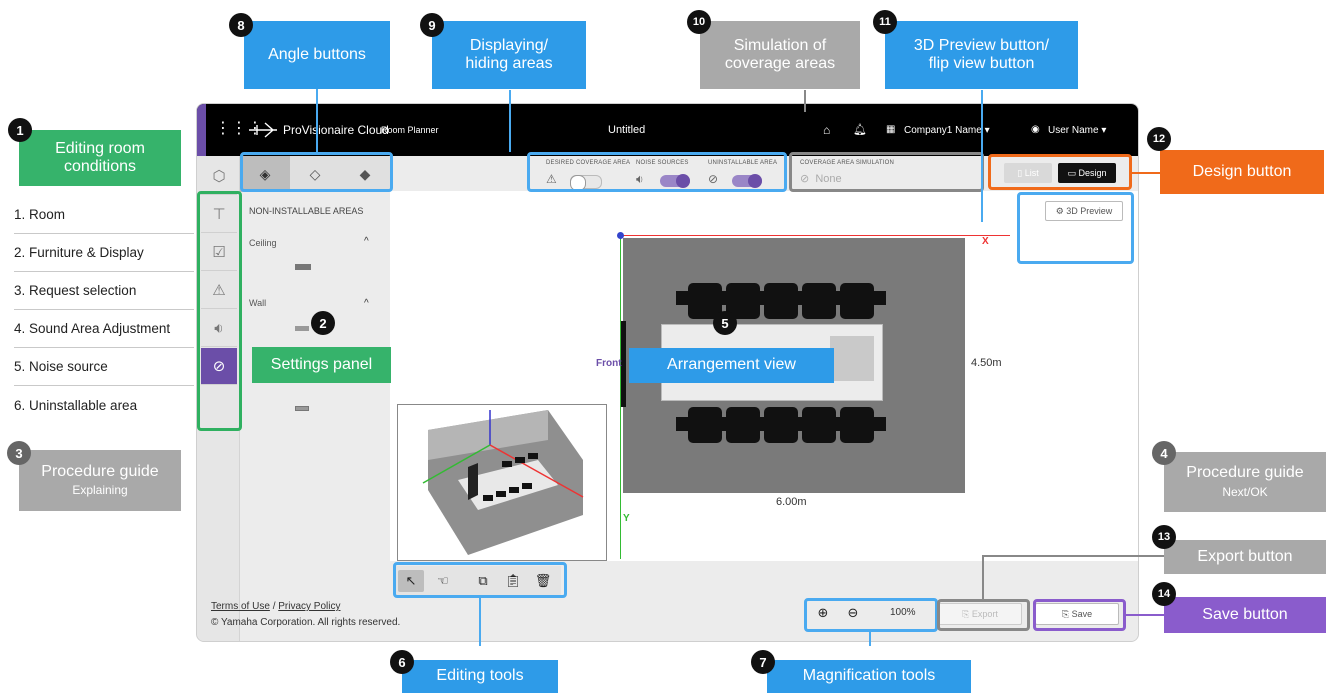 This screenshot has width=1330, height=693. Describe the element at coordinates (100, 471) in the screenshot. I see `callout-3-title: Procedure guide` at that location.